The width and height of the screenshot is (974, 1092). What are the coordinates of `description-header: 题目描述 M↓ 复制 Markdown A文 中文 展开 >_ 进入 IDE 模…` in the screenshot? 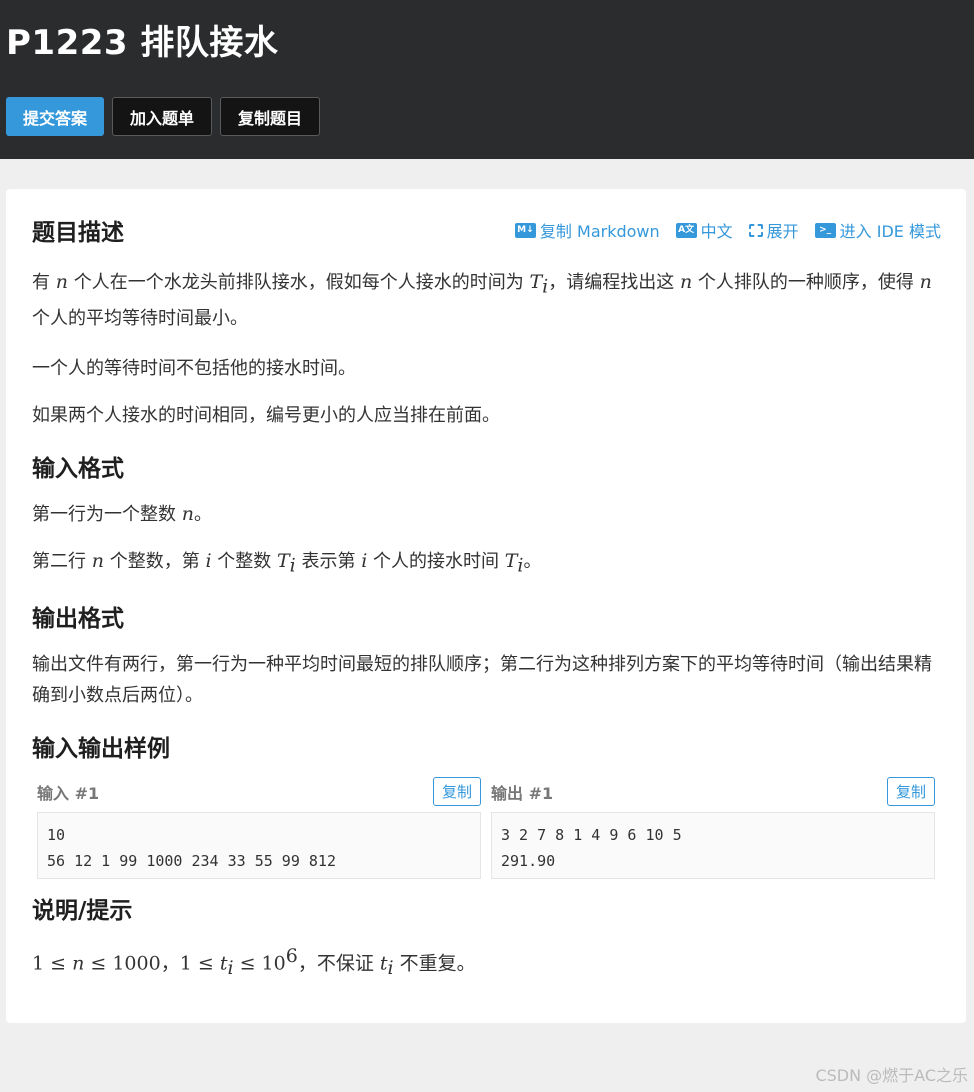 It's located at (486, 230).